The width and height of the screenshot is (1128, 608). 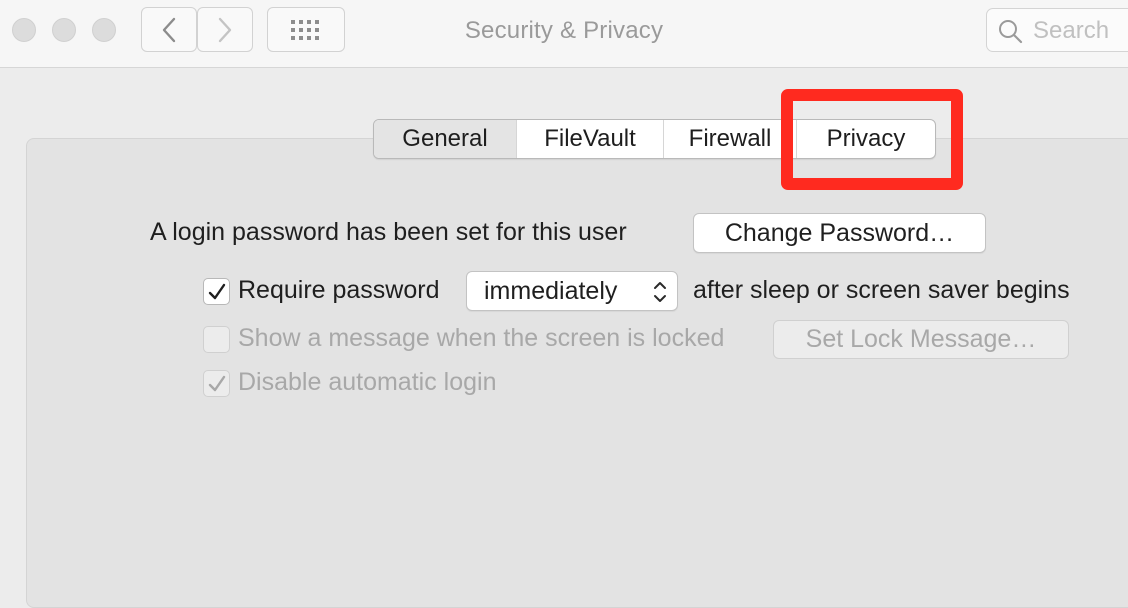 What do you see at coordinates (564, 34) in the screenshot?
I see `title-bar: Security & Privacy Search` at bounding box center [564, 34].